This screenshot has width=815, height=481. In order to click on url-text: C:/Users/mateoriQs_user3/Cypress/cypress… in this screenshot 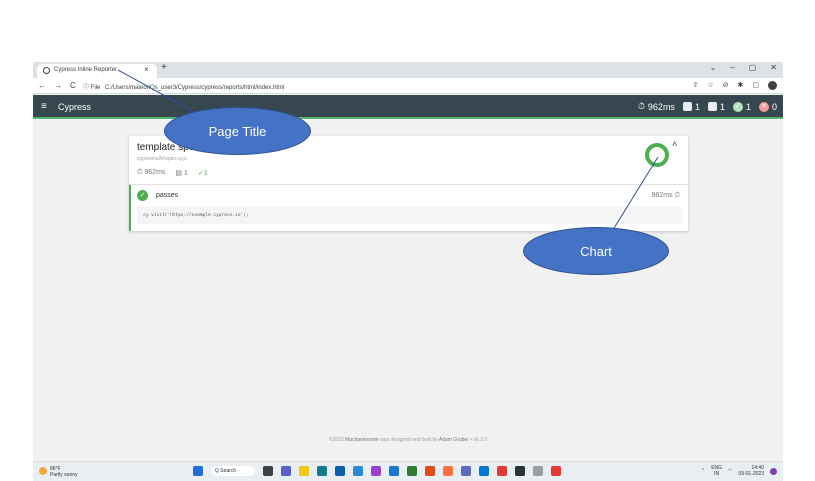, I will do `click(195, 88)`.